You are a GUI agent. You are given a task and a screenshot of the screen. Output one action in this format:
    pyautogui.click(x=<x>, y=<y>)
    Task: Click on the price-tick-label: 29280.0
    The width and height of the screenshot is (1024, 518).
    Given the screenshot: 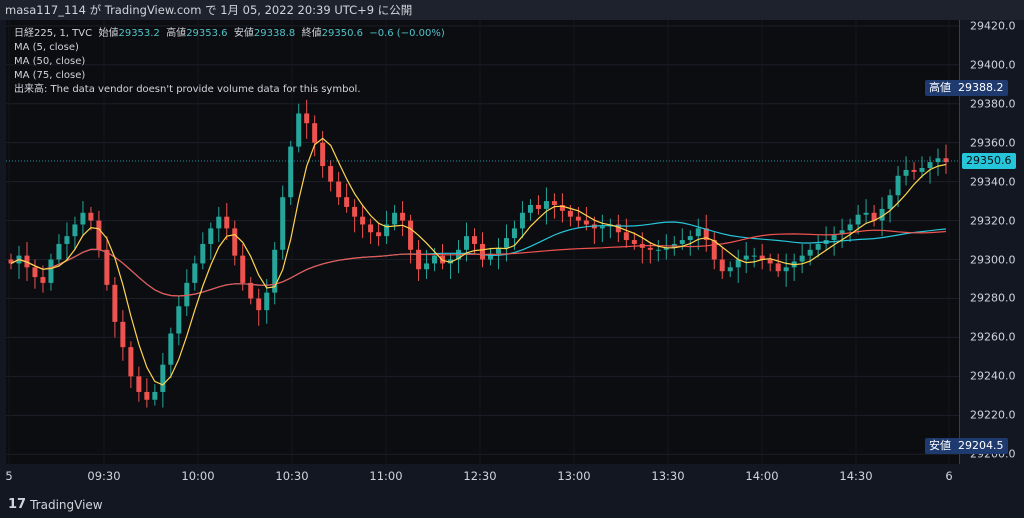 What is the action you would take?
    pyautogui.click(x=993, y=298)
    